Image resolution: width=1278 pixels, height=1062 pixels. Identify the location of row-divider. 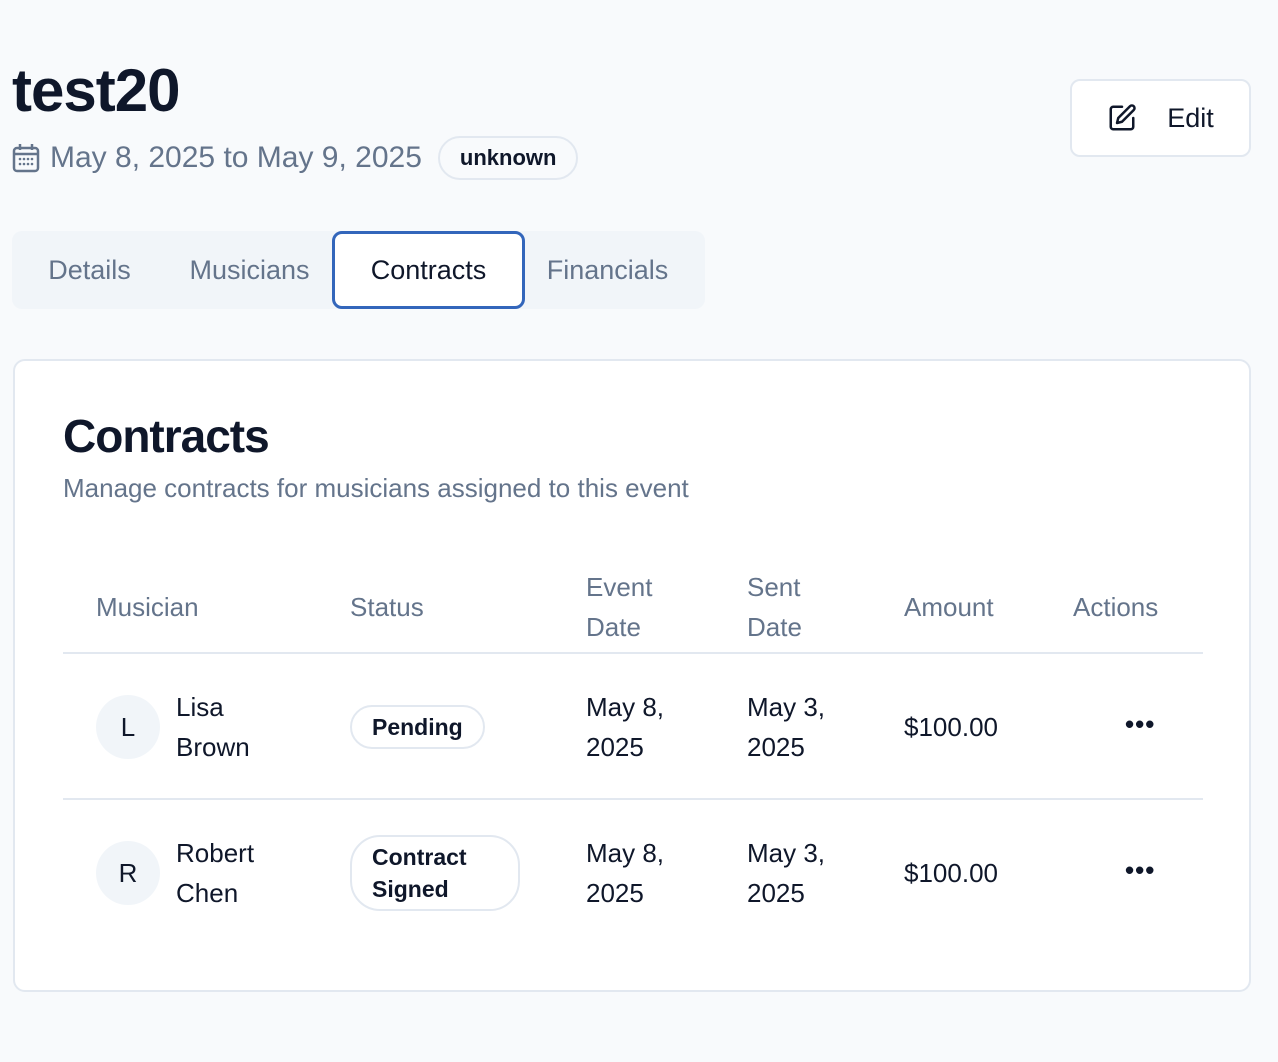
(633, 799).